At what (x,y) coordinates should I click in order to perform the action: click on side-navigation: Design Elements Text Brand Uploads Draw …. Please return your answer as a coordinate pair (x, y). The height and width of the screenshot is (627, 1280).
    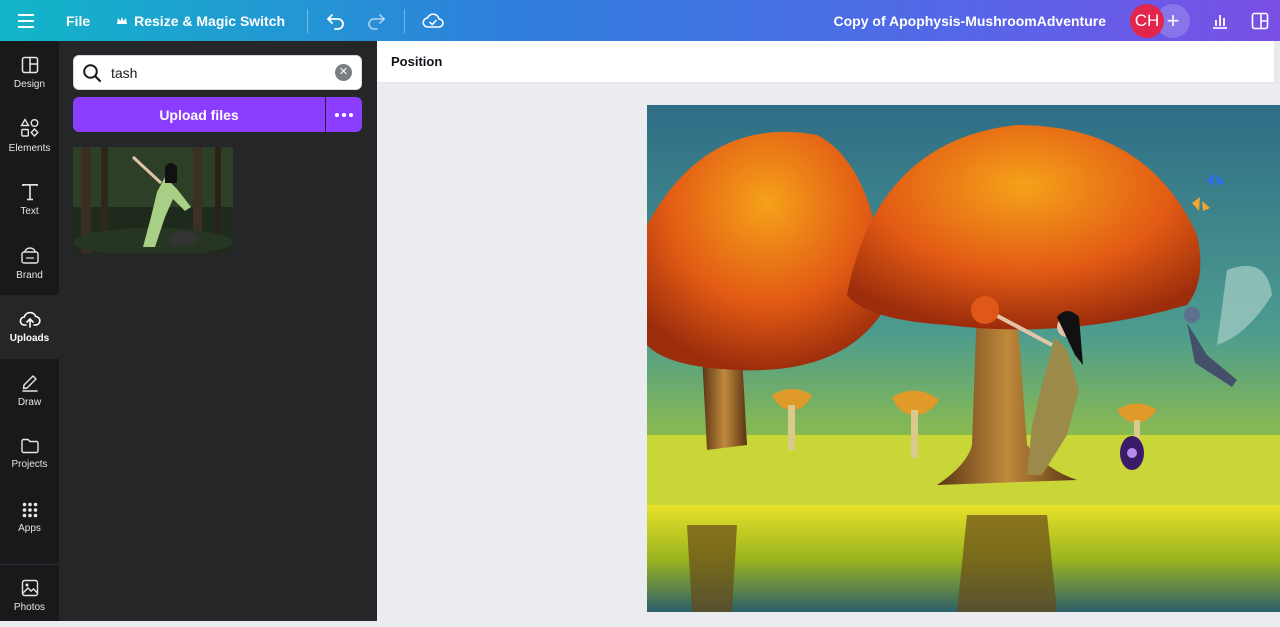
    Looking at the image, I should click on (29, 331).